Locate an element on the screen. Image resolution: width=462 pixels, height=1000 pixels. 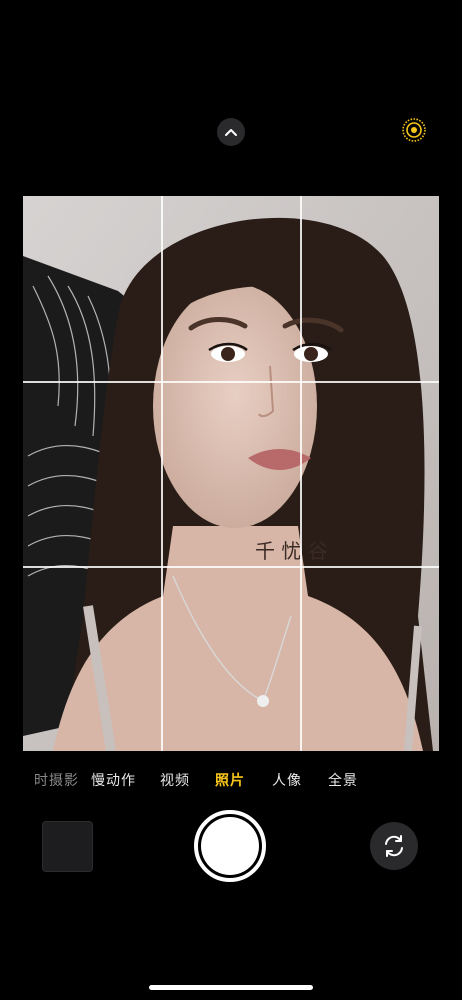
neck-writing-text: 千 忧 谷 is located at coordinates (291, 551).